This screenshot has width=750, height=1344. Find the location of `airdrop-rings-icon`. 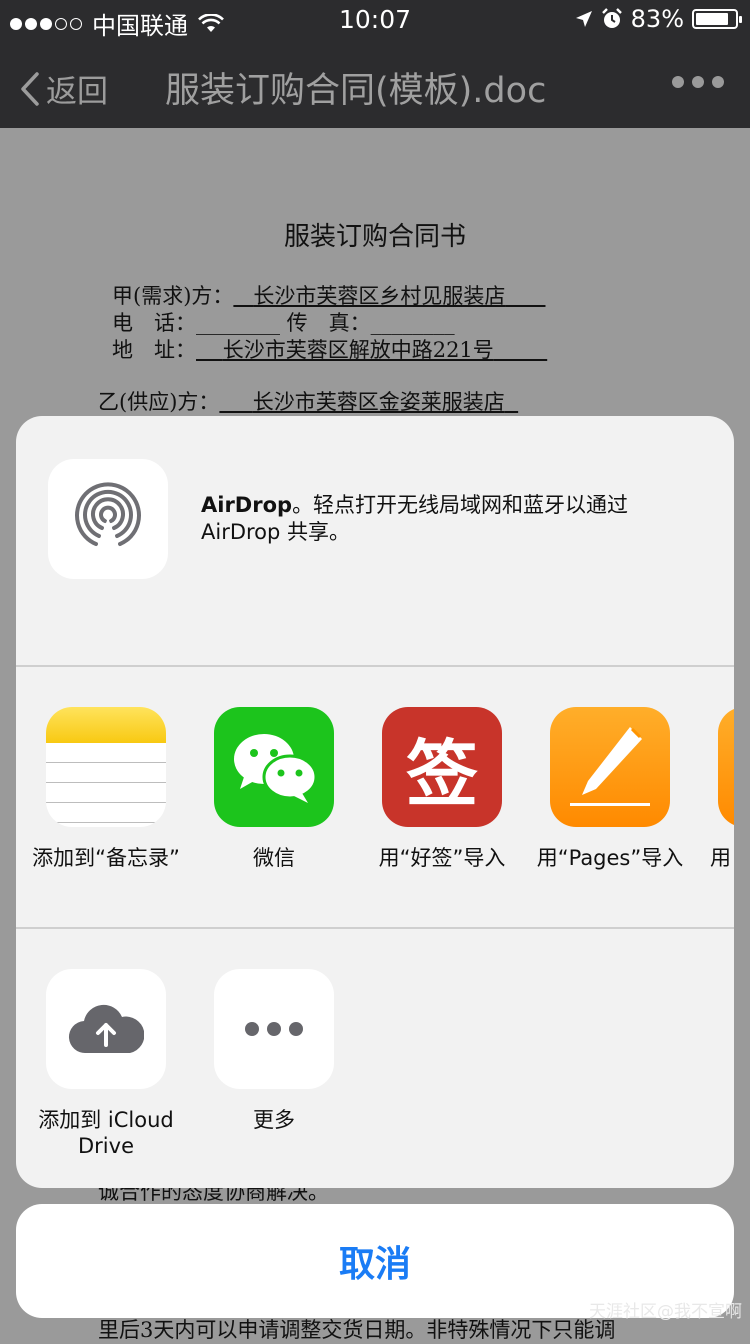

airdrop-rings-icon is located at coordinates (108, 514).